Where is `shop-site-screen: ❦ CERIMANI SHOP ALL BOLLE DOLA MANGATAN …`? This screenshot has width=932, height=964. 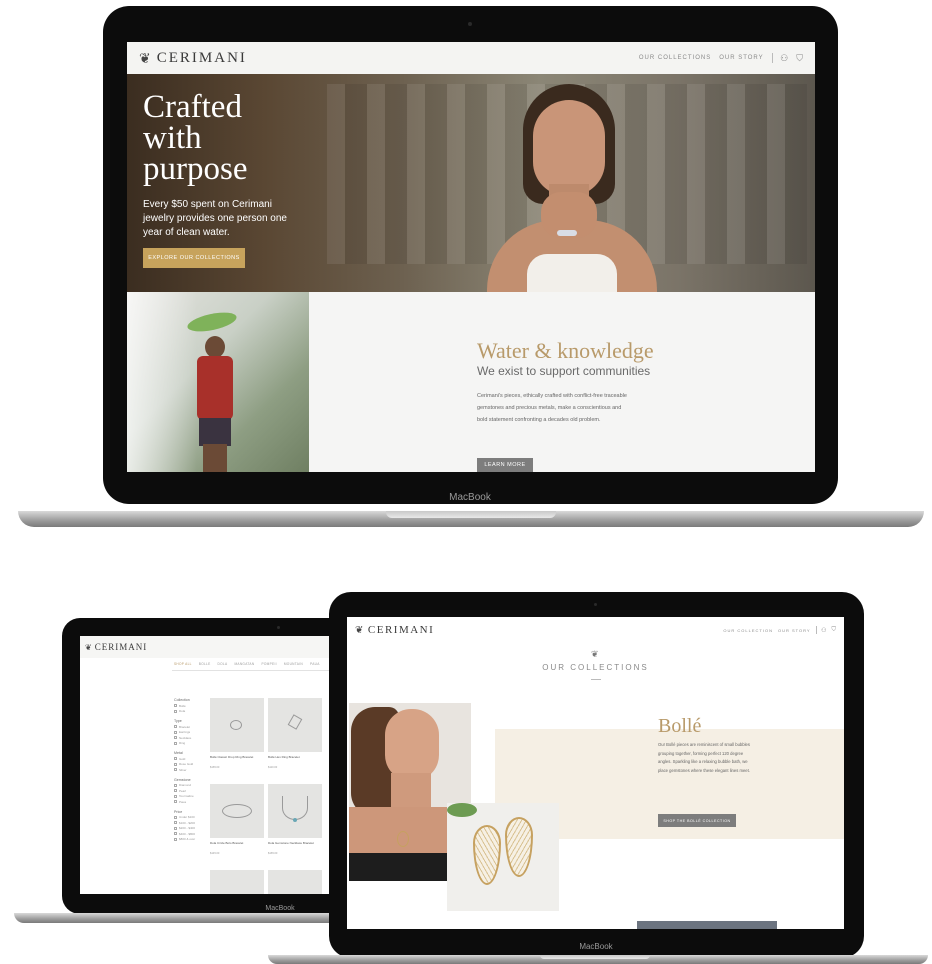 shop-site-screen: ❦ CERIMANI SHOP ALL BOLLE DOLA MANGATAN … is located at coordinates (215, 765).